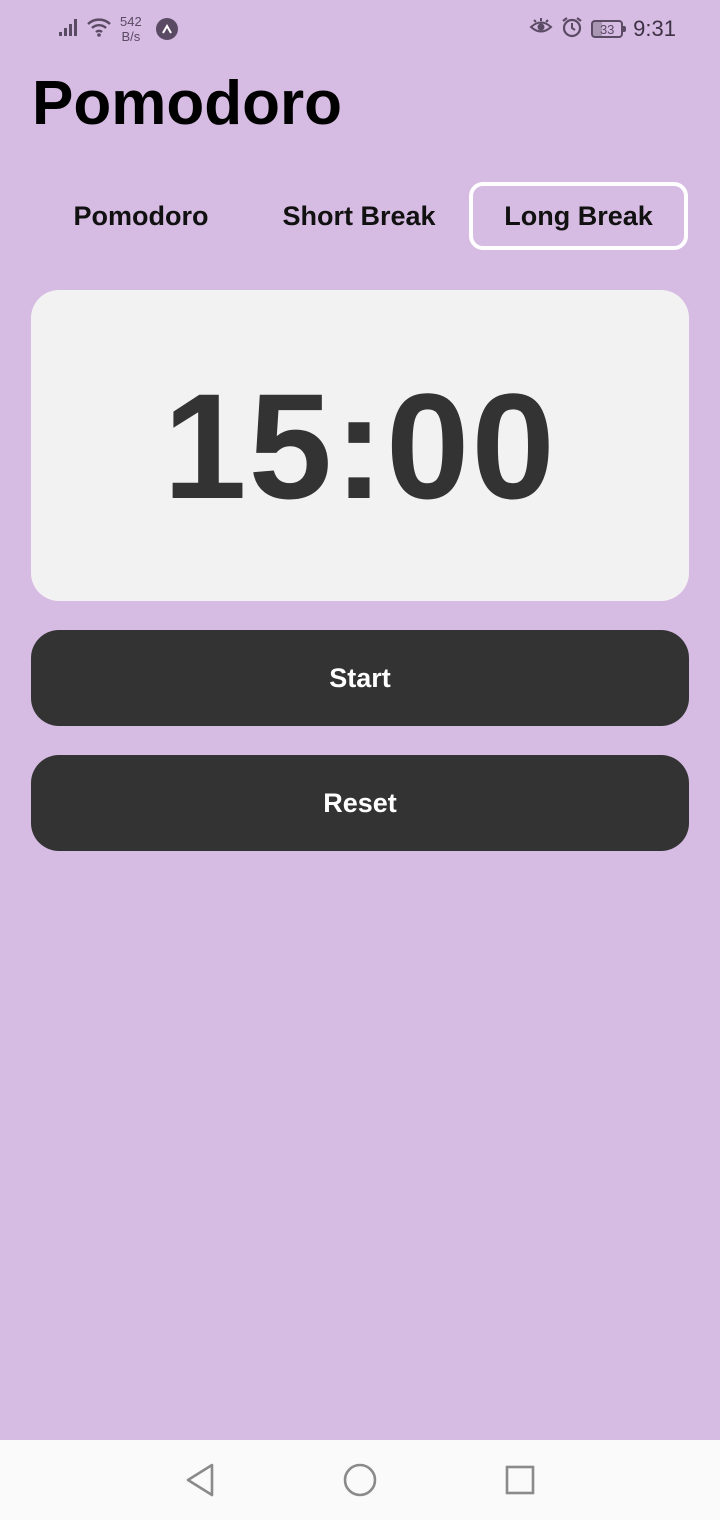  I want to click on recents-icon, so click(520, 1480).